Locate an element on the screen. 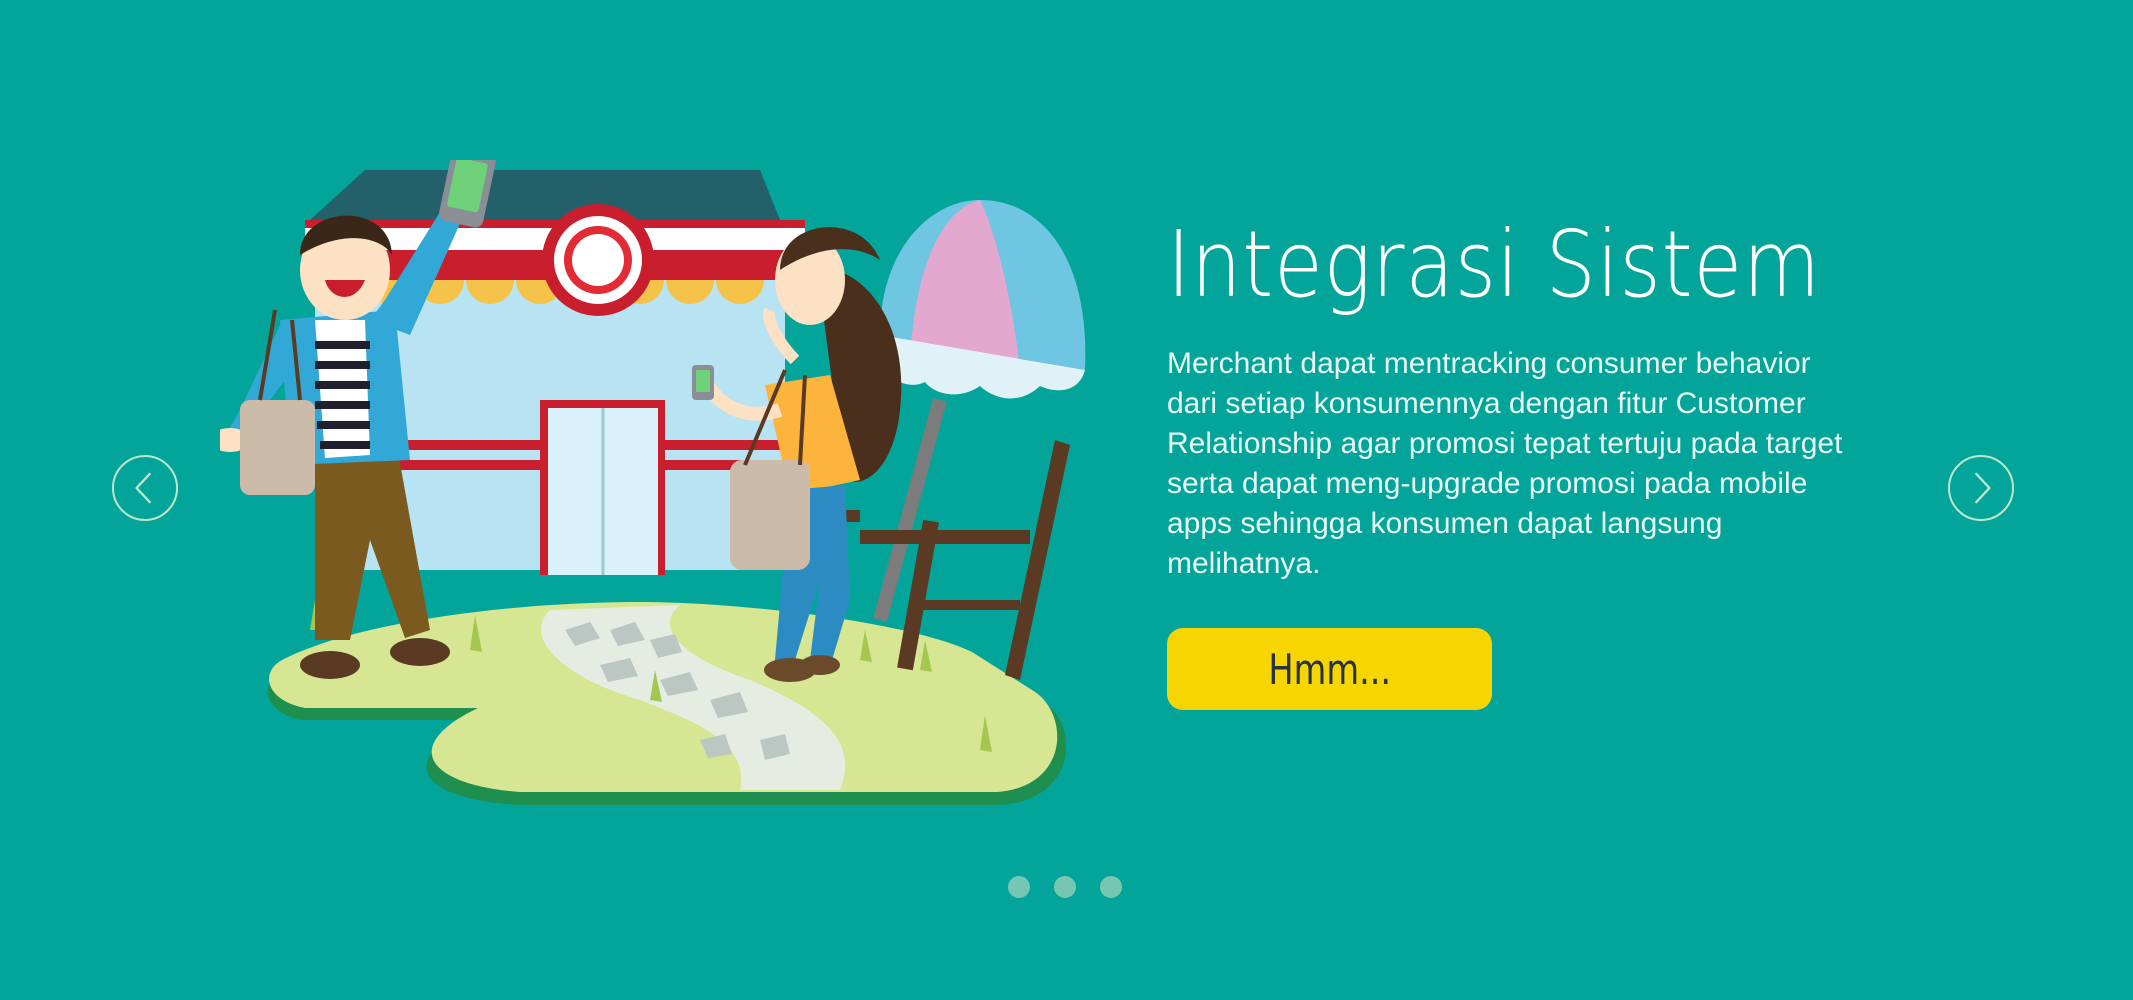  chevron-left-icon is located at coordinates (143, 488).